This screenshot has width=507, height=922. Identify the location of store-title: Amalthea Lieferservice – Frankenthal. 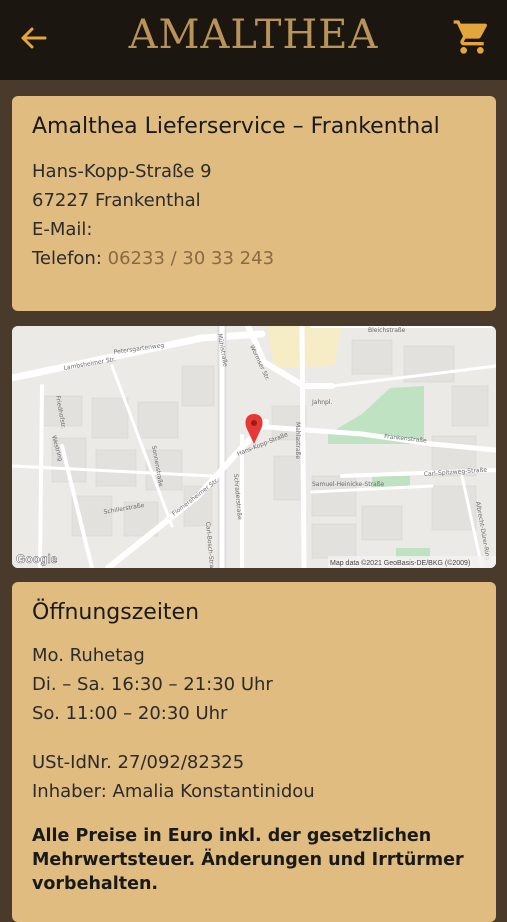
(236, 126).